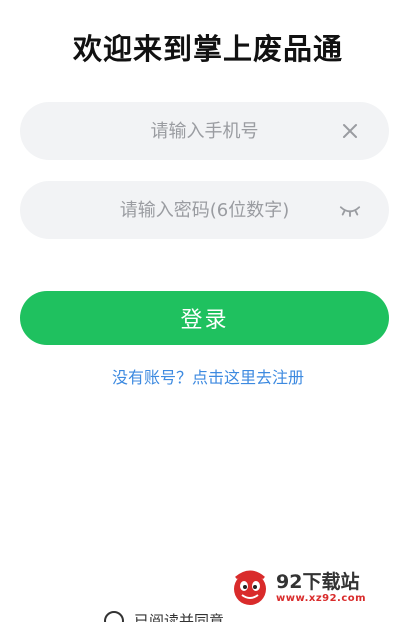 The height and width of the screenshot is (622, 416). What do you see at coordinates (114, 616) in the screenshot?
I see `checkbox-circle-icon` at bounding box center [114, 616].